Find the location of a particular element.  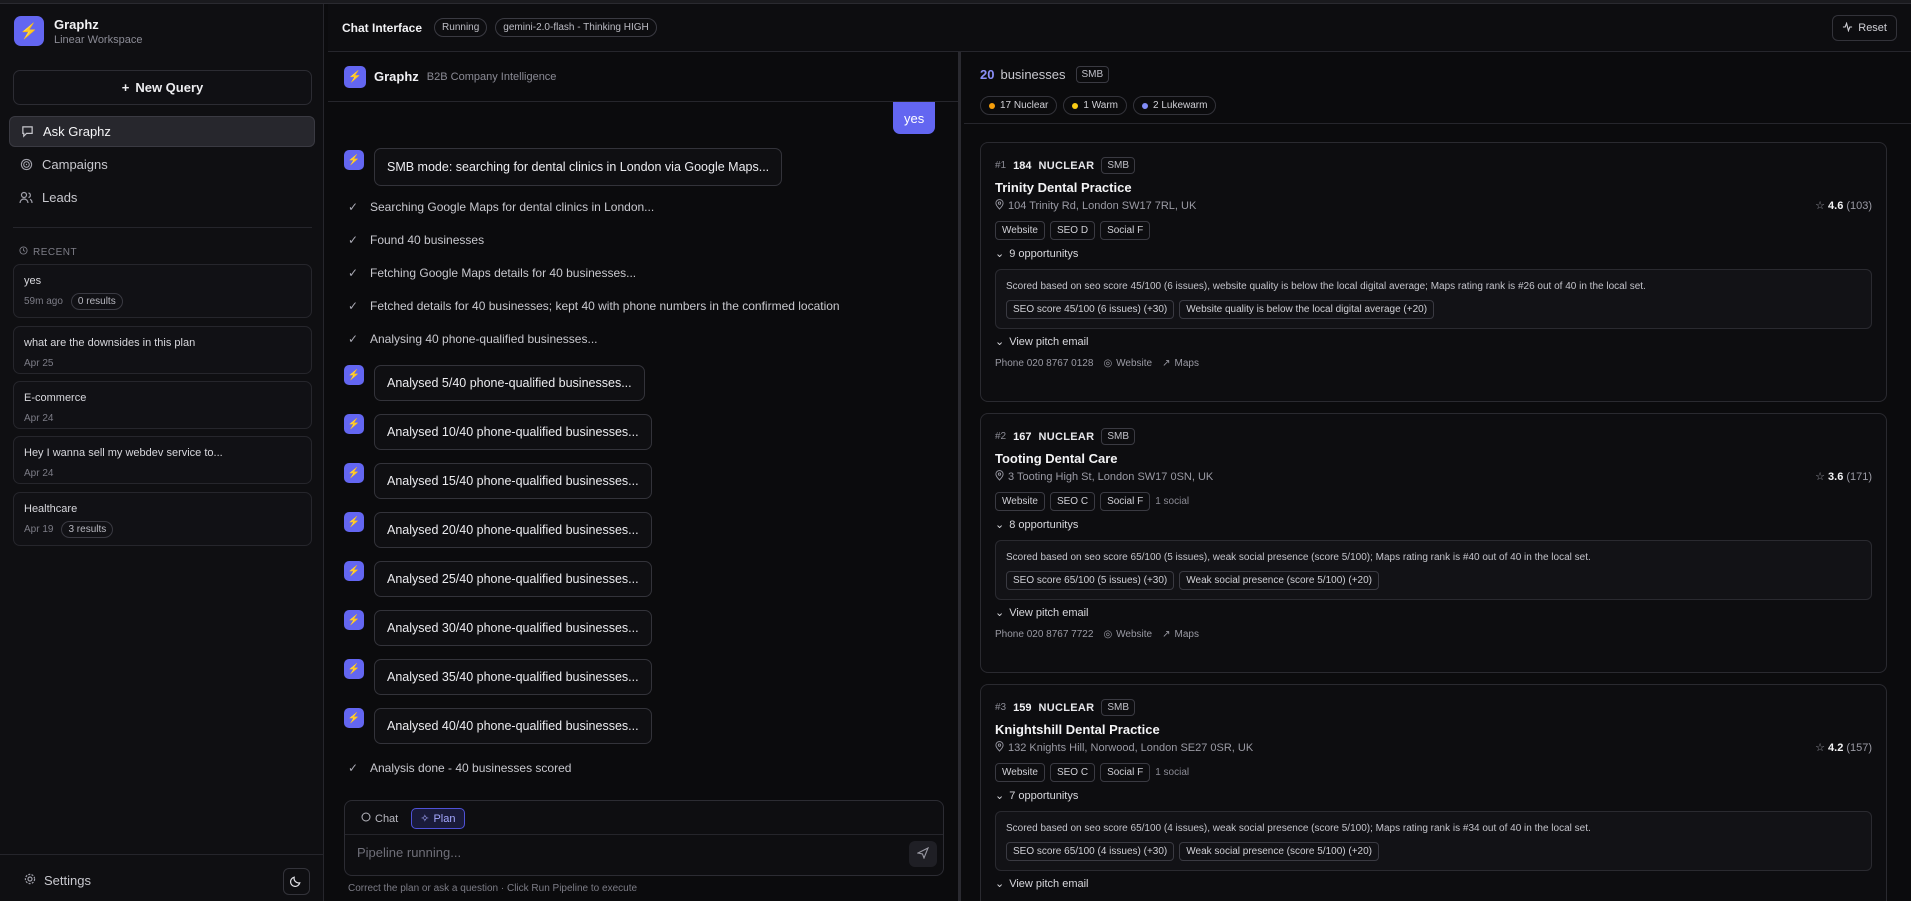

temp-filter-warm: 1 Warm is located at coordinates (1095, 105).